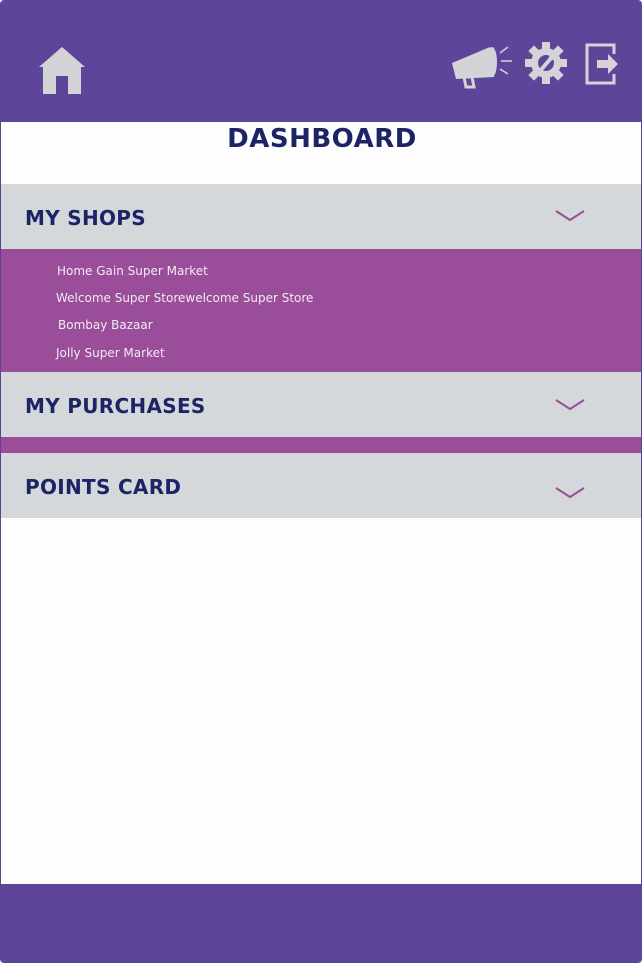  I want to click on page-title: DASHBOARD, so click(322, 139).